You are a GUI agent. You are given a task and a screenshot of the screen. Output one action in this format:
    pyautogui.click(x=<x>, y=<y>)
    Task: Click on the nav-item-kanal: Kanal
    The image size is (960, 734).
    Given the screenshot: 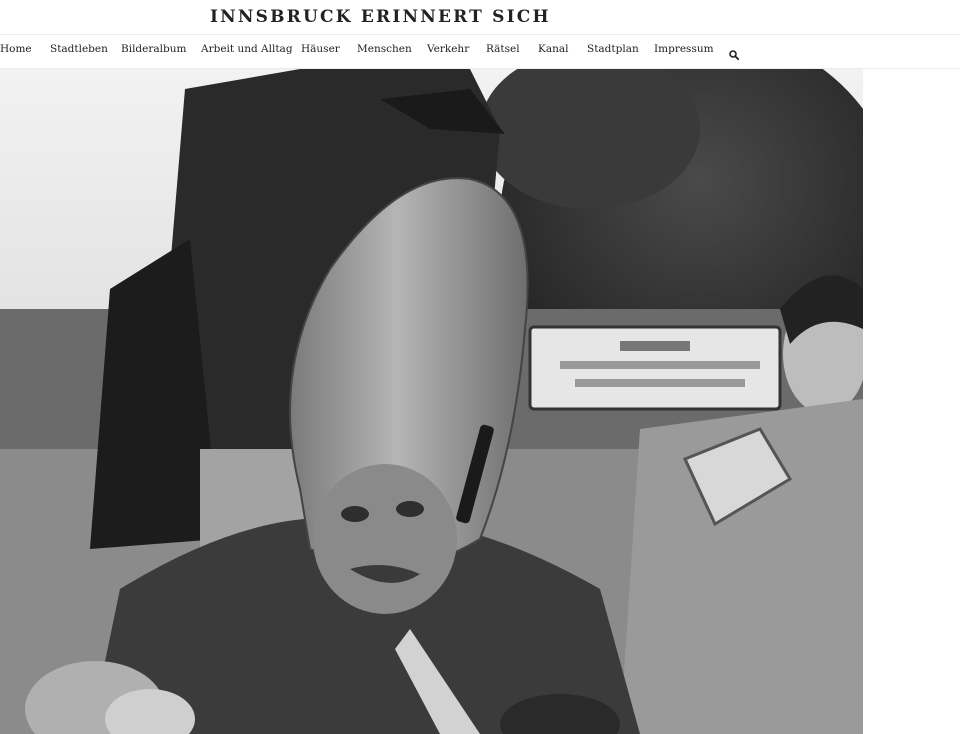 What is the action you would take?
    pyautogui.click(x=553, y=49)
    